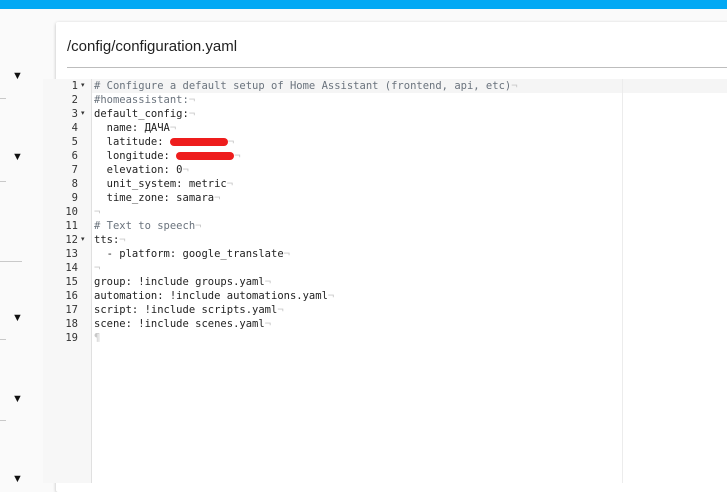  Describe the element at coordinates (74, 128) in the screenshot. I see `line-number: 4` at that location.